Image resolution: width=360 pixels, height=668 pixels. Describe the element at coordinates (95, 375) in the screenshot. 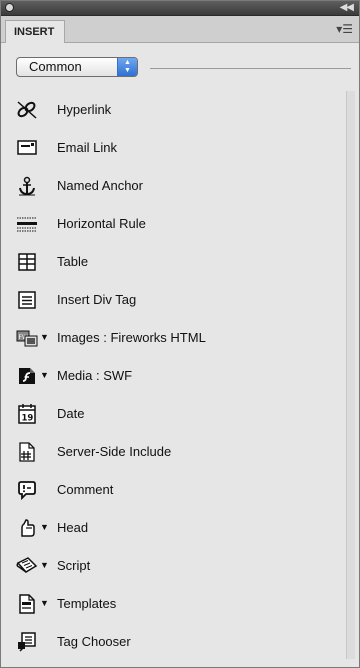

I see `item-label: Media : SWF` at that location.